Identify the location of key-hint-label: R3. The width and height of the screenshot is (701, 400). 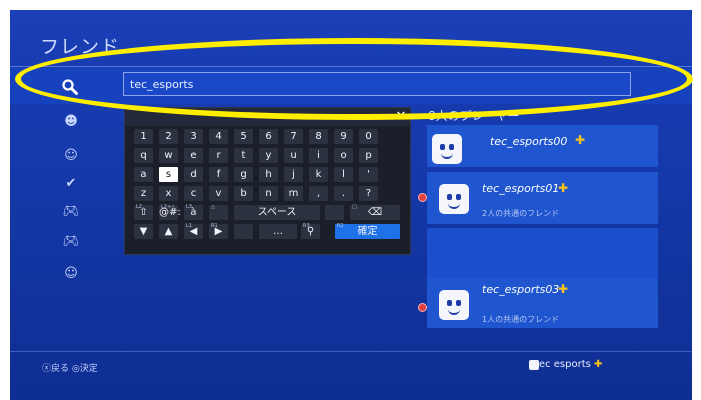
(306, 226).